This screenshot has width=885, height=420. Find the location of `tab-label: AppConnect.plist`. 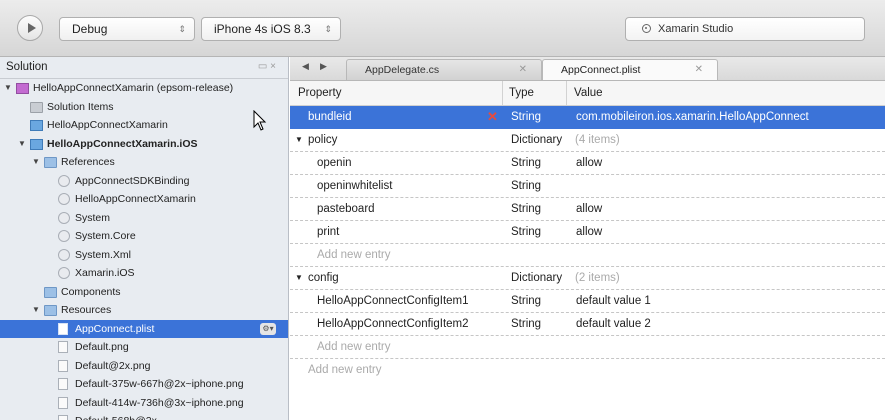

tab-label: AppConnect.plist is located at coordinates (601, 70).